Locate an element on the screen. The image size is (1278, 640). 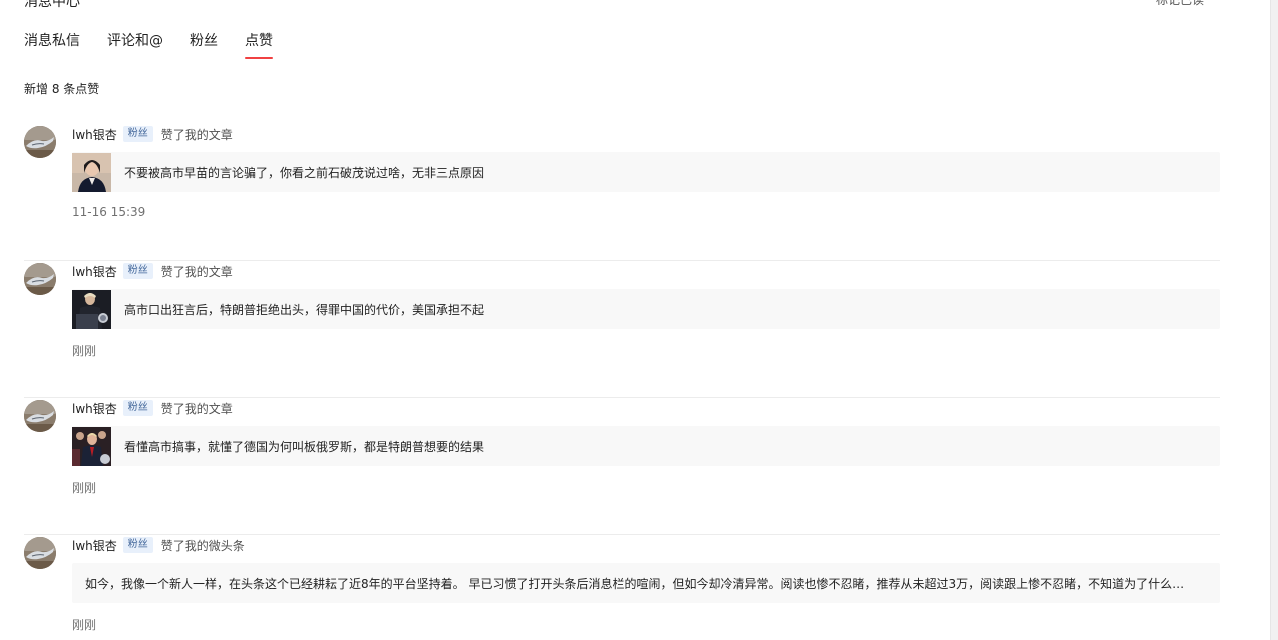
article-card: 看懂高市搞事，就懂了德国为何叫板俄罗斯，都是特朗普想要的结果 is located at coordinates (646, 446).